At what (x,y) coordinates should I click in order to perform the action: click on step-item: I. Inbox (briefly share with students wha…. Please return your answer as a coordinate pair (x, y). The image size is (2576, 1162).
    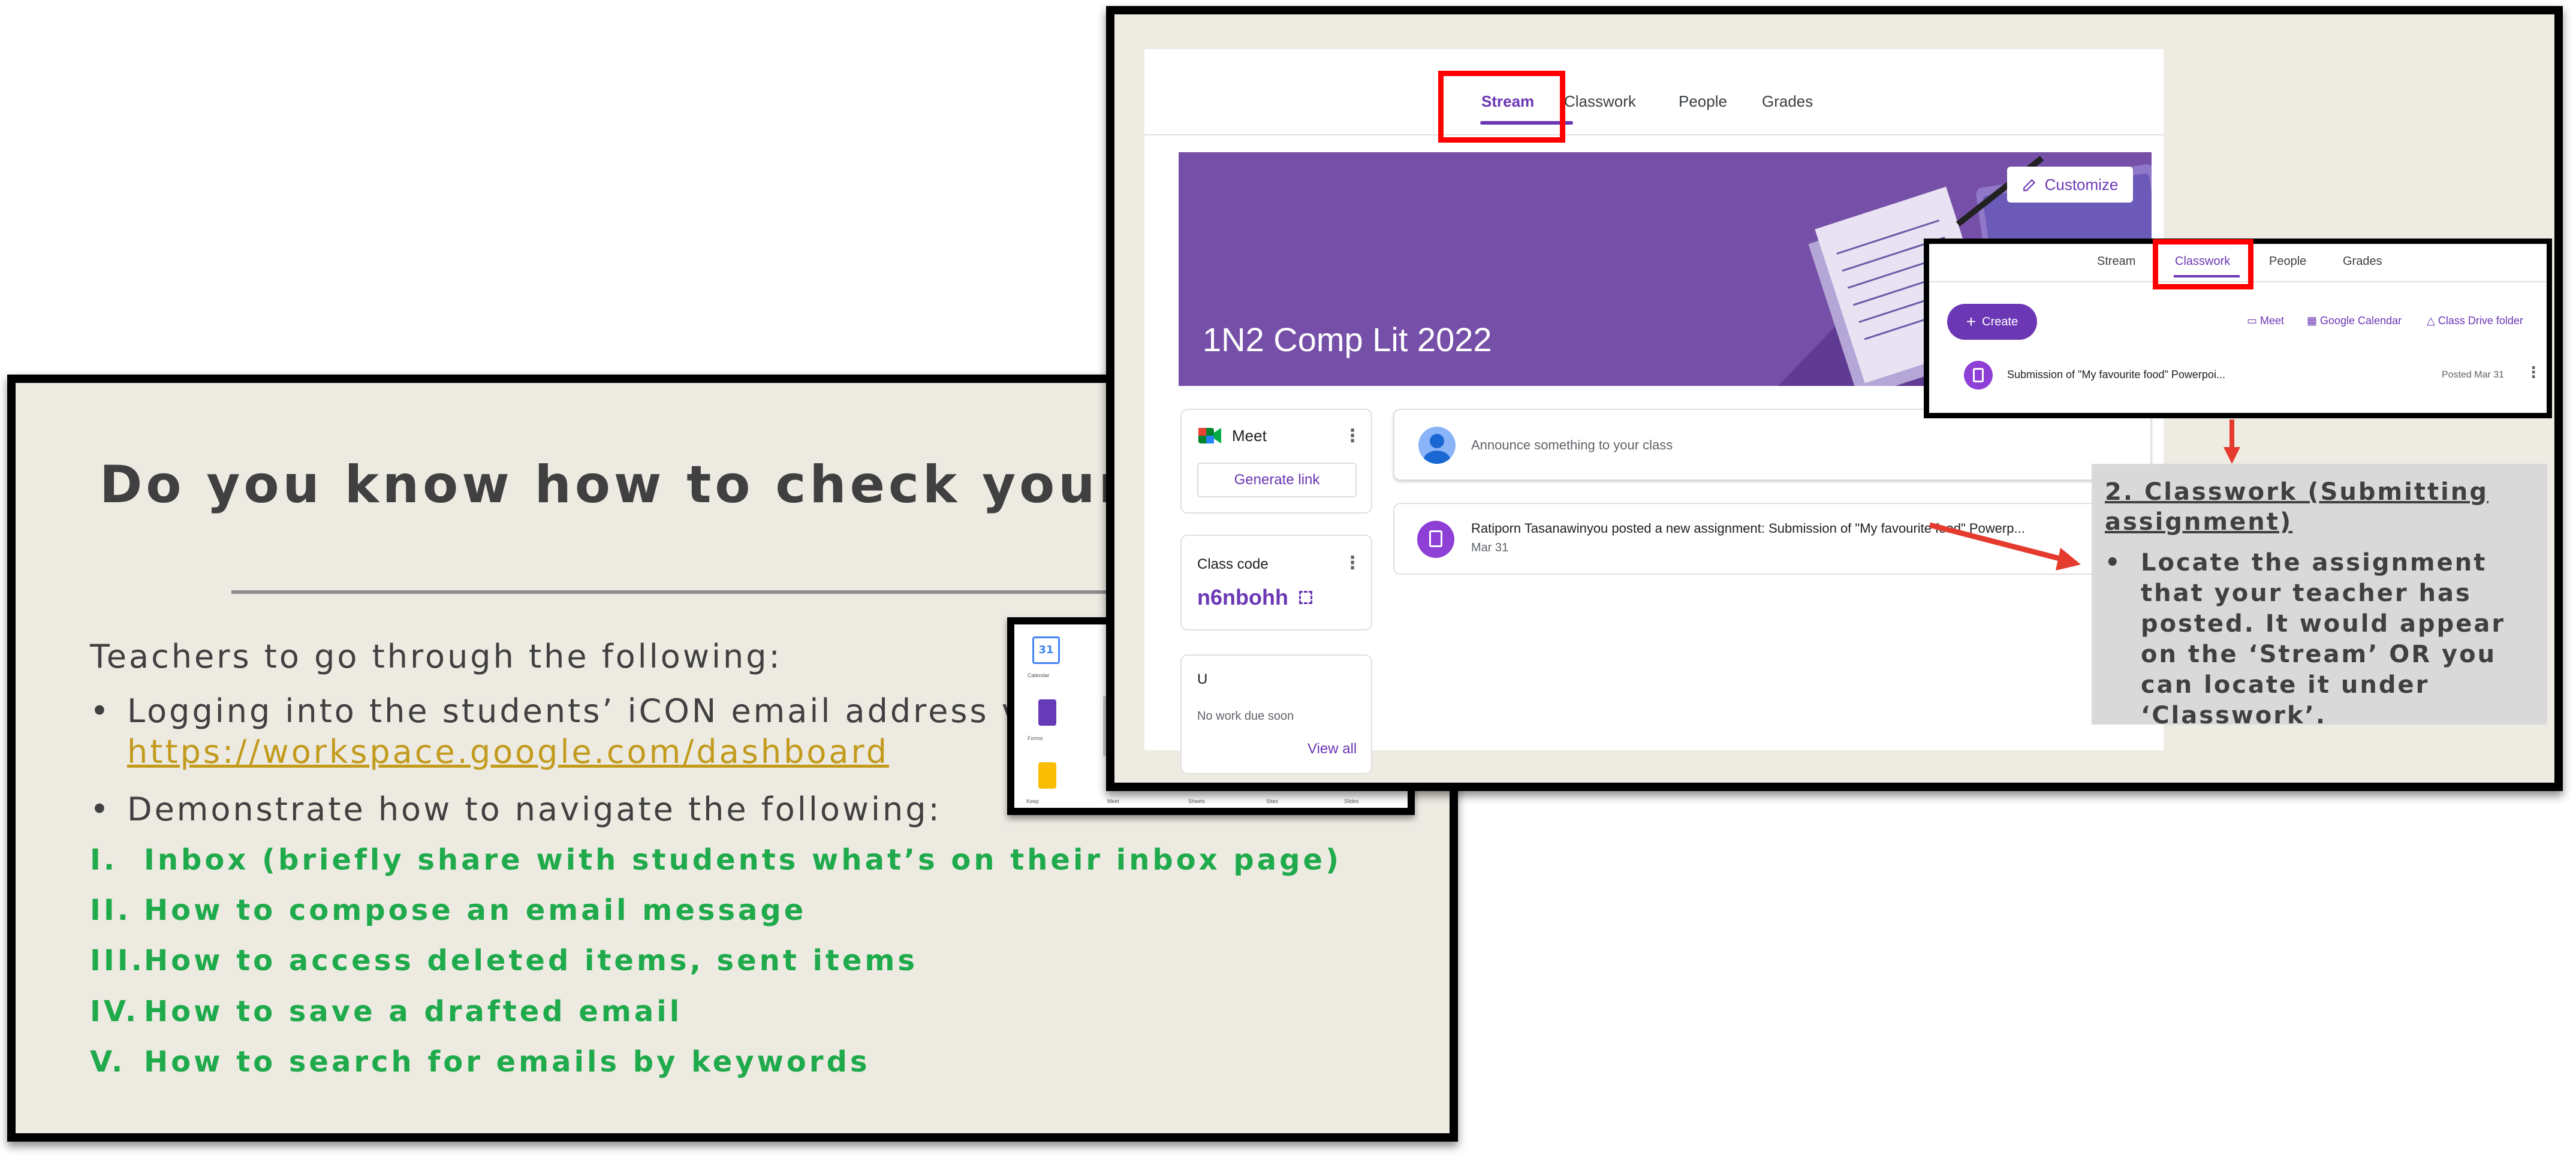
    Looking at the image, I should click on (716, 860).